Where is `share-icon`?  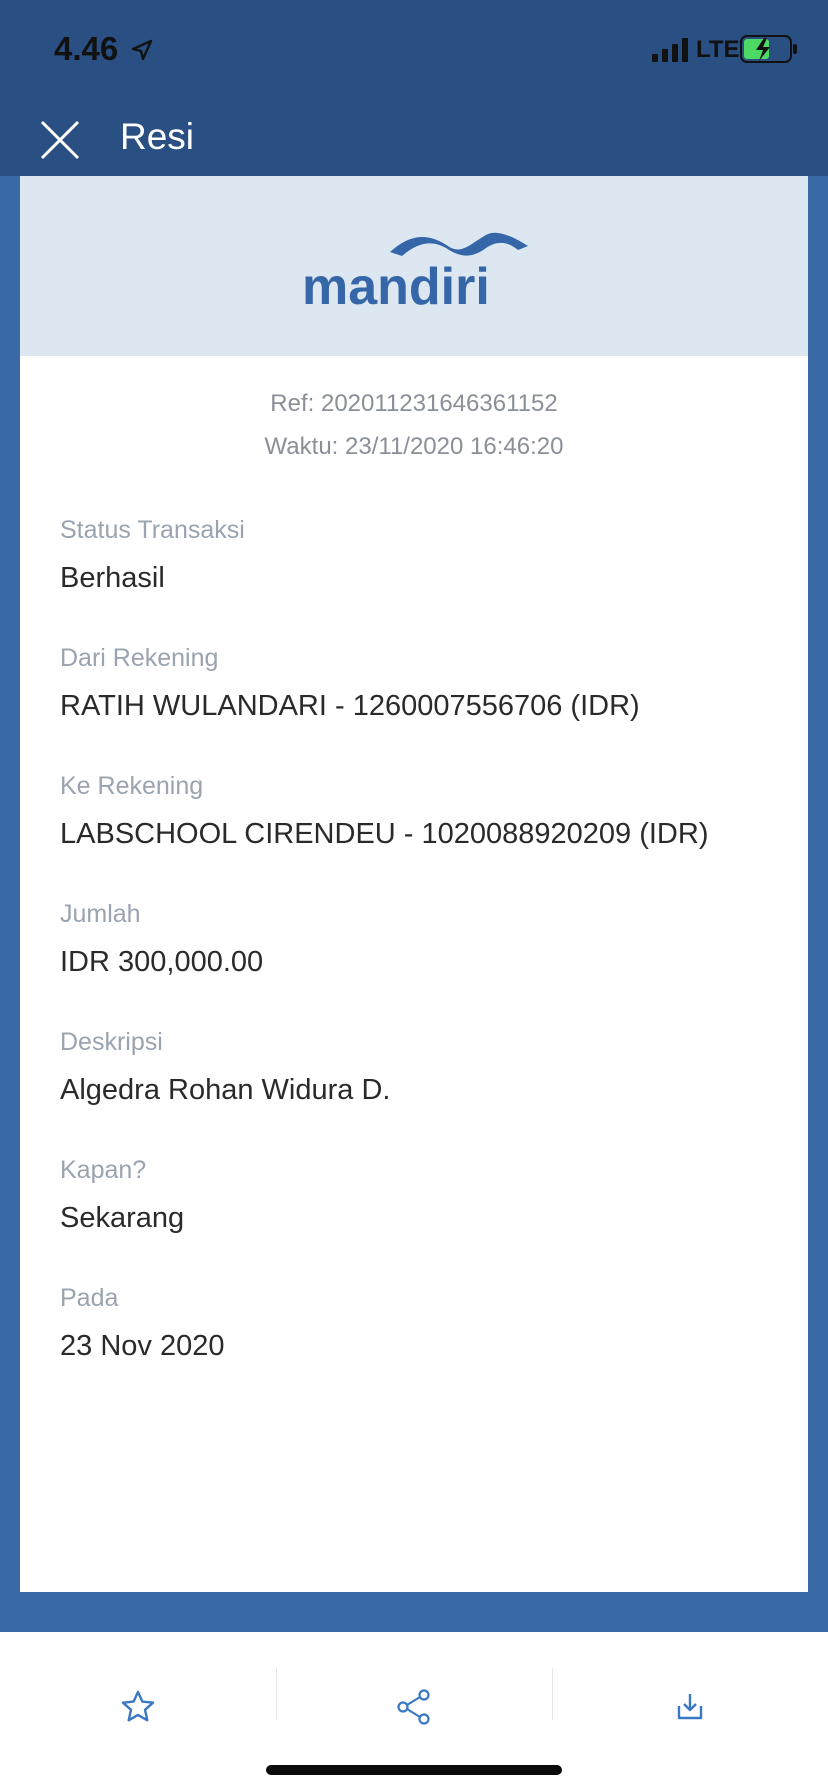
share-icon is located at coordinates (413, 1707).